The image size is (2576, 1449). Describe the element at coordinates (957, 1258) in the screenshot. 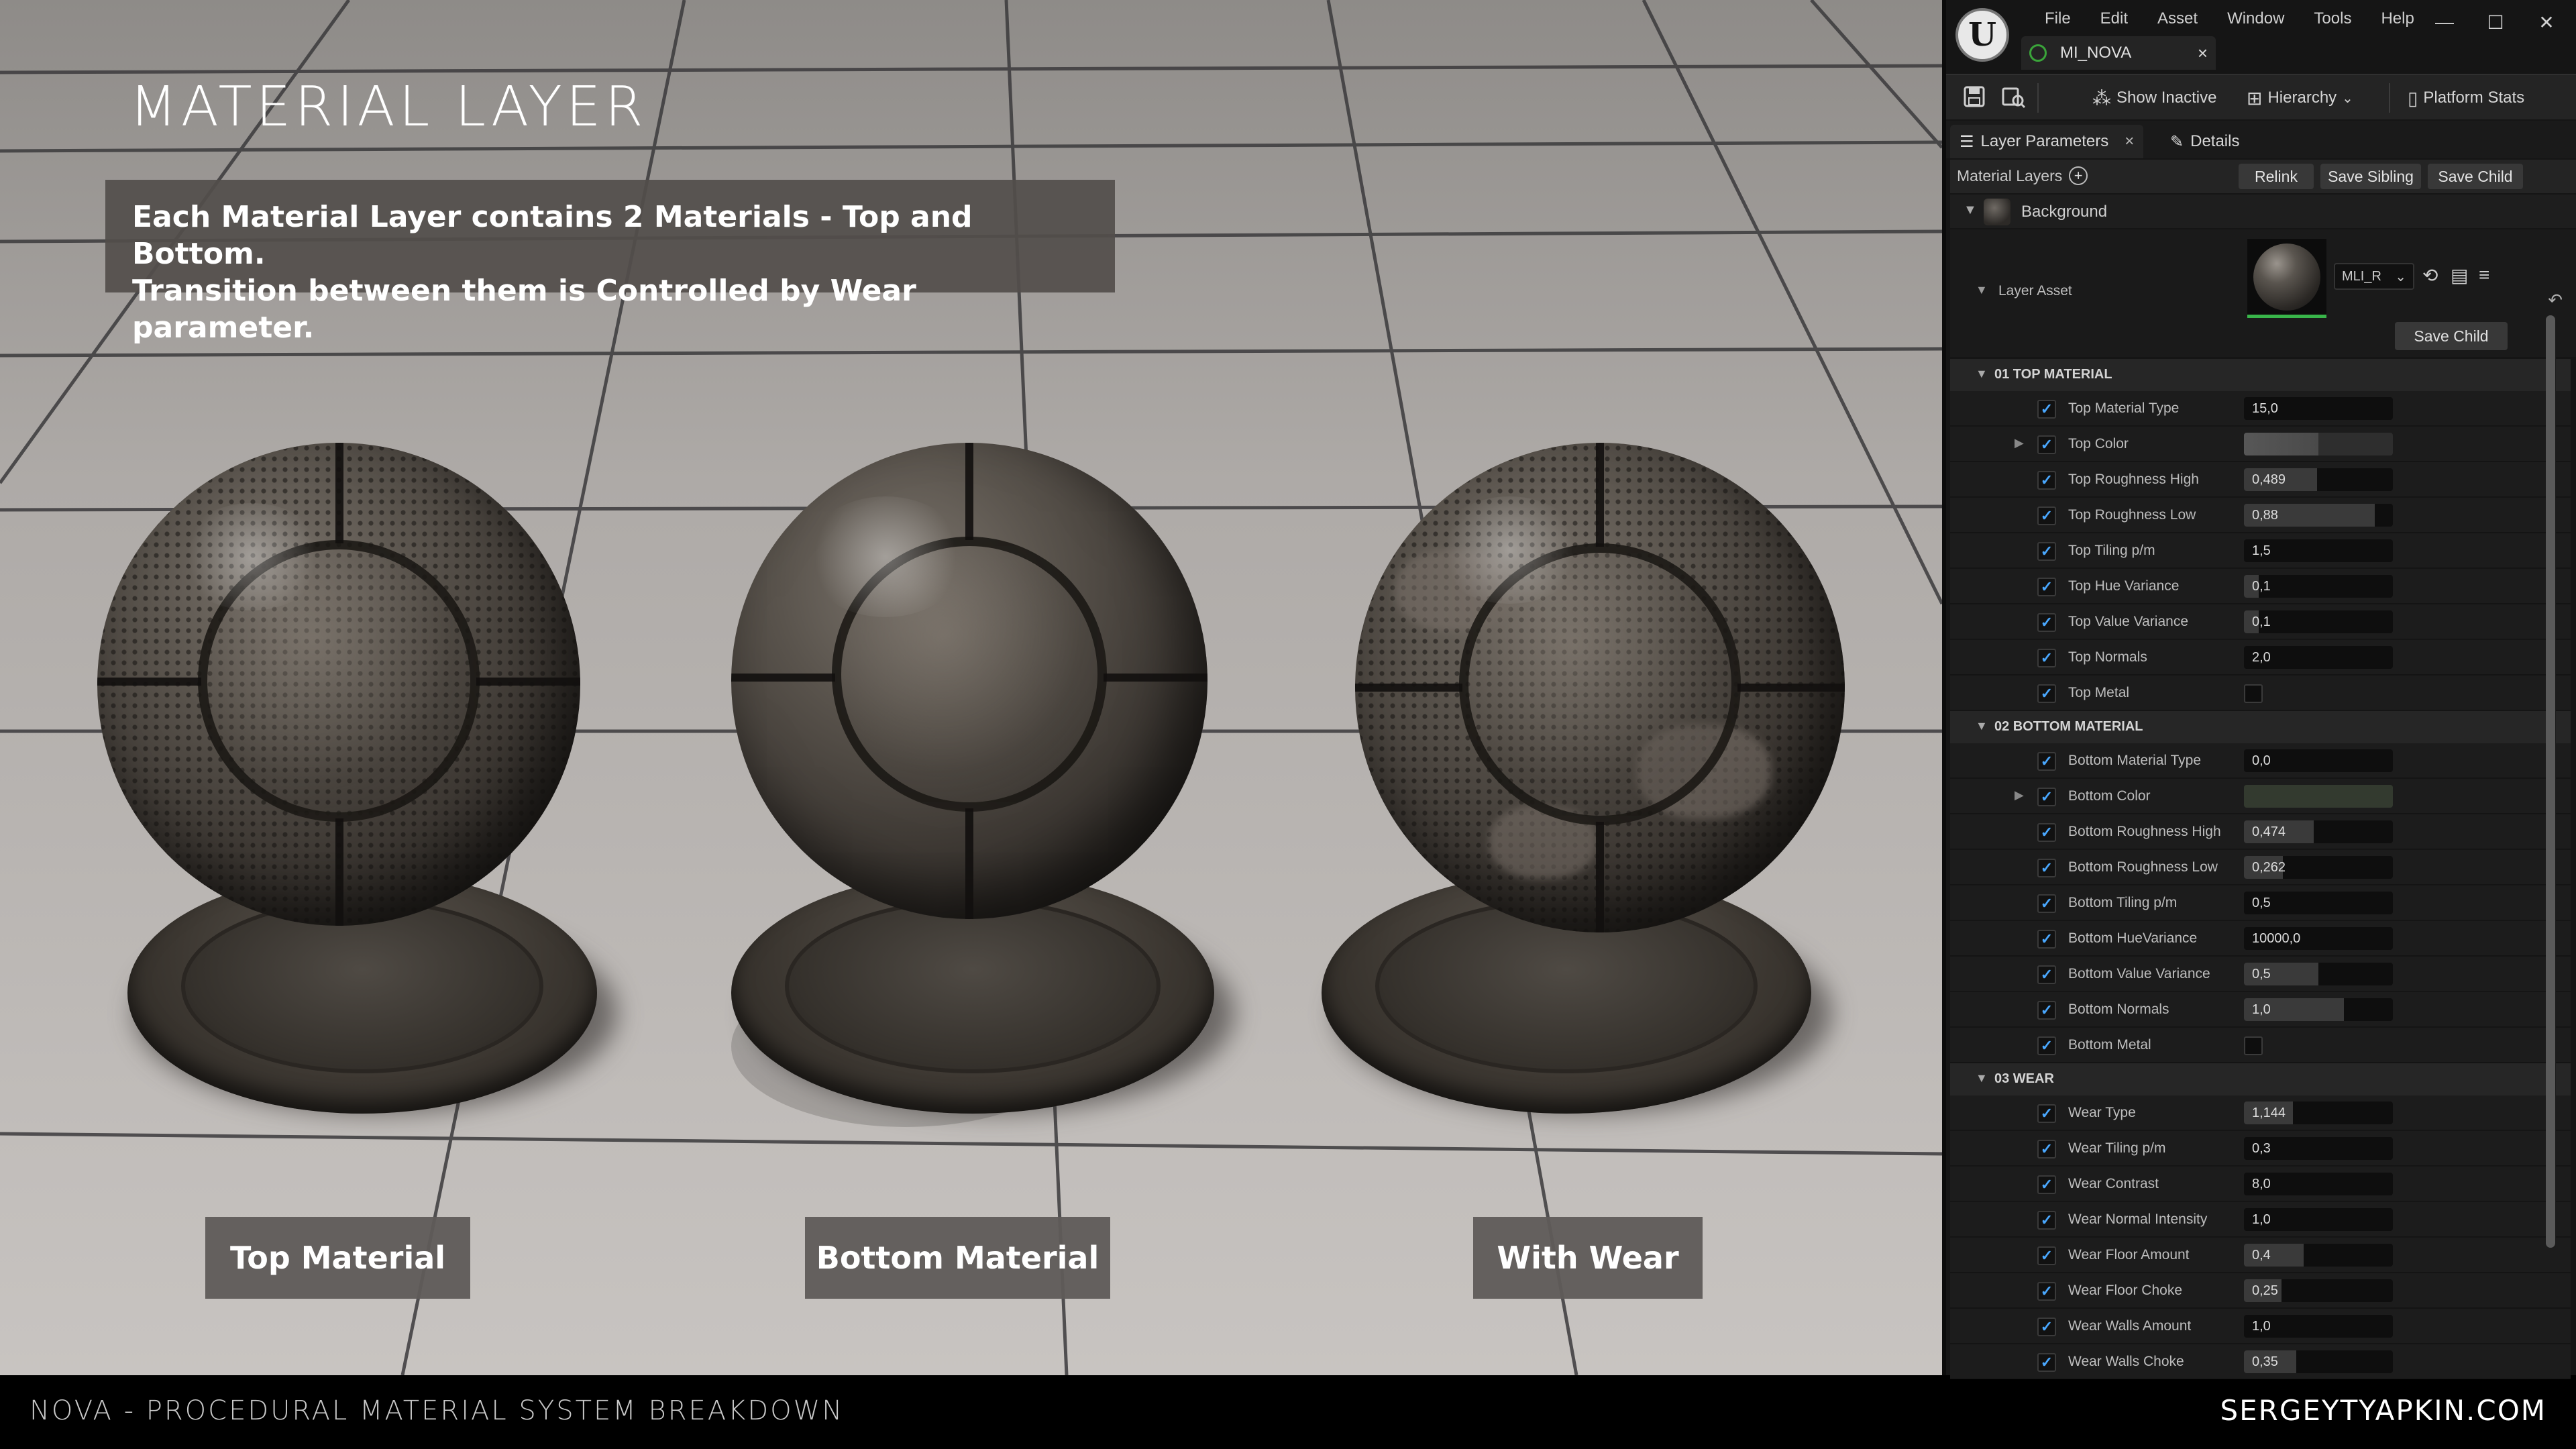

I see `caption-bottom-material: Bottom Material` at that location.